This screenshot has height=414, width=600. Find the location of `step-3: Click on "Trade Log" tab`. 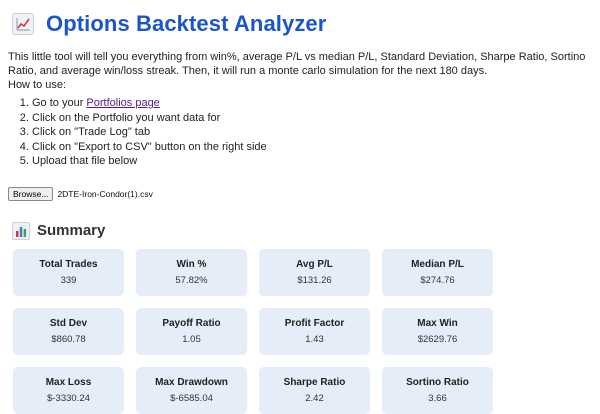

step-3: Click on "Trade Log" tab is located at coordinates (312, 132).